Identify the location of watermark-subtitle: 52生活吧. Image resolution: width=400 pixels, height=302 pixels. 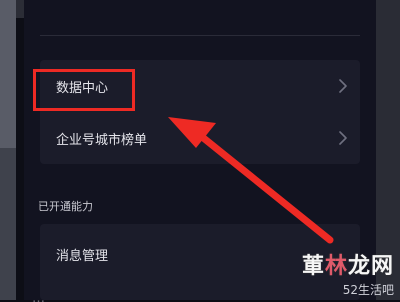
(368, 290).